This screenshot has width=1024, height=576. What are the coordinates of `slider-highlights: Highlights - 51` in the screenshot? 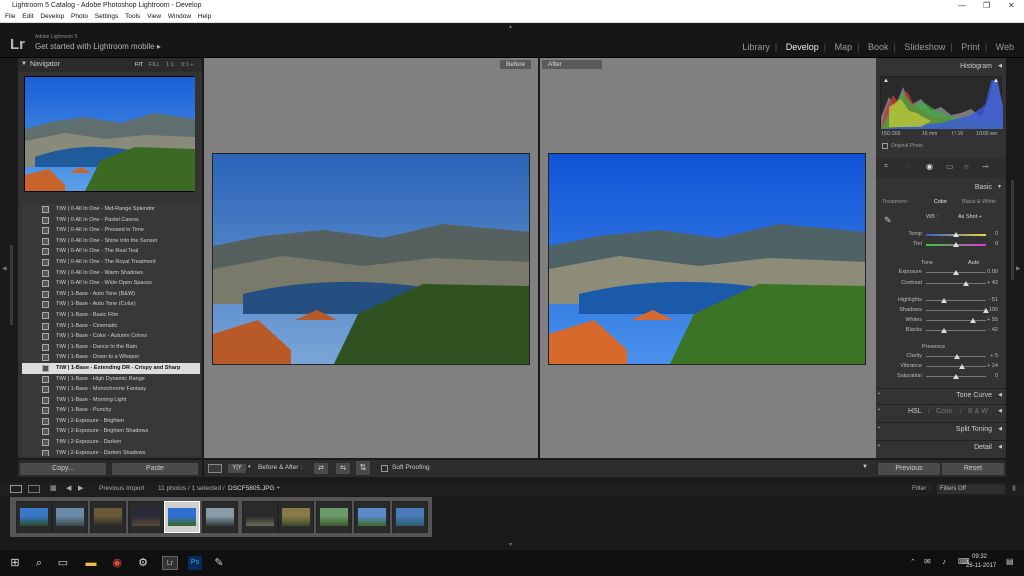 It's located at (941, 300).